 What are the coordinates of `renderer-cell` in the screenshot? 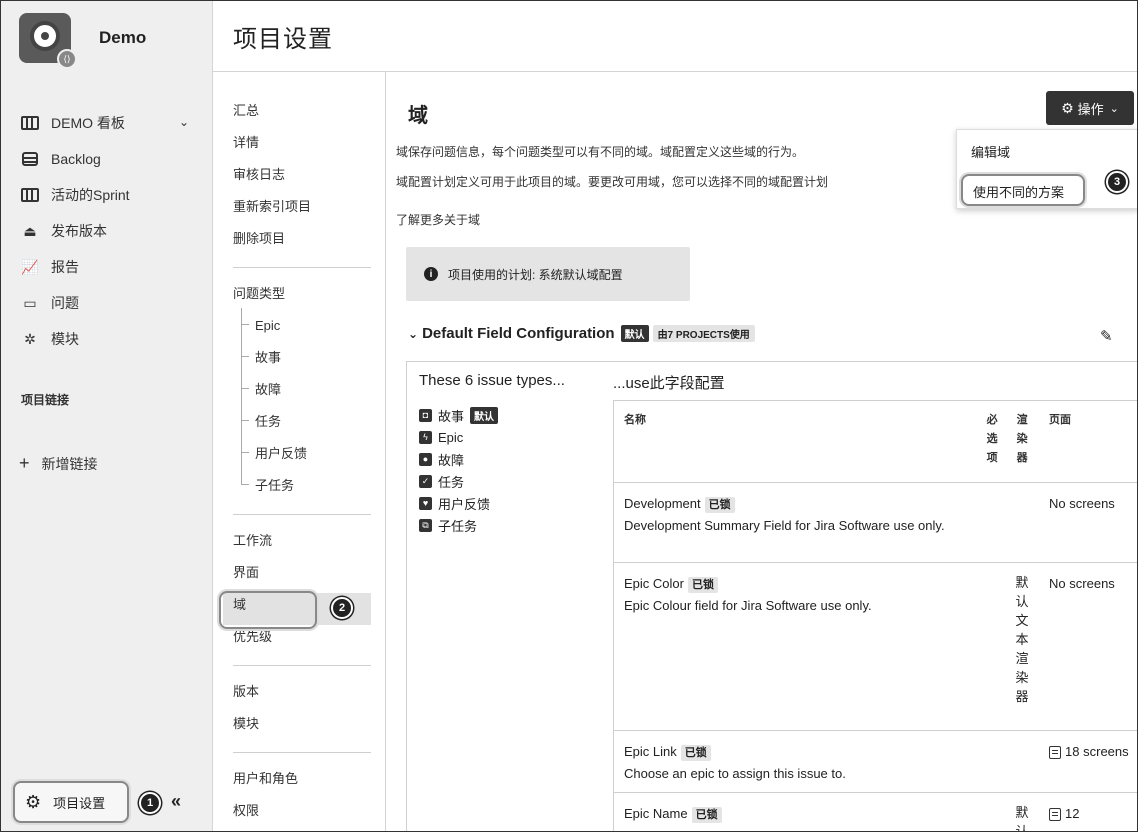 It's located at (1022, 761).